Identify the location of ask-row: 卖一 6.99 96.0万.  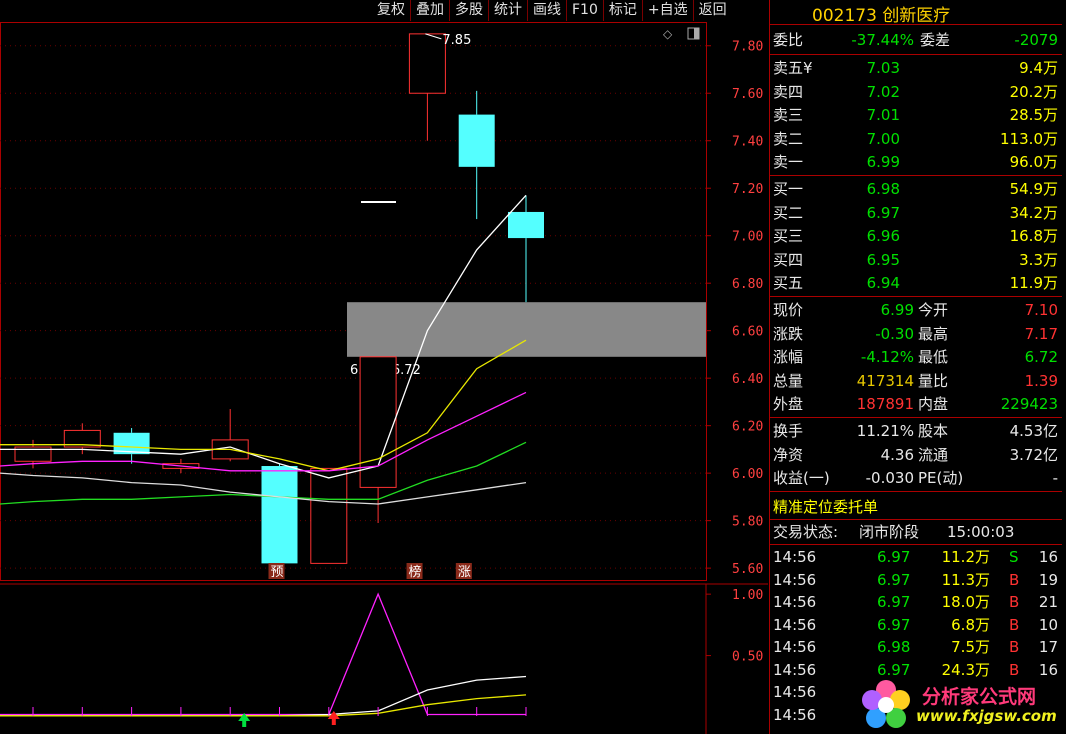
(916, 162).